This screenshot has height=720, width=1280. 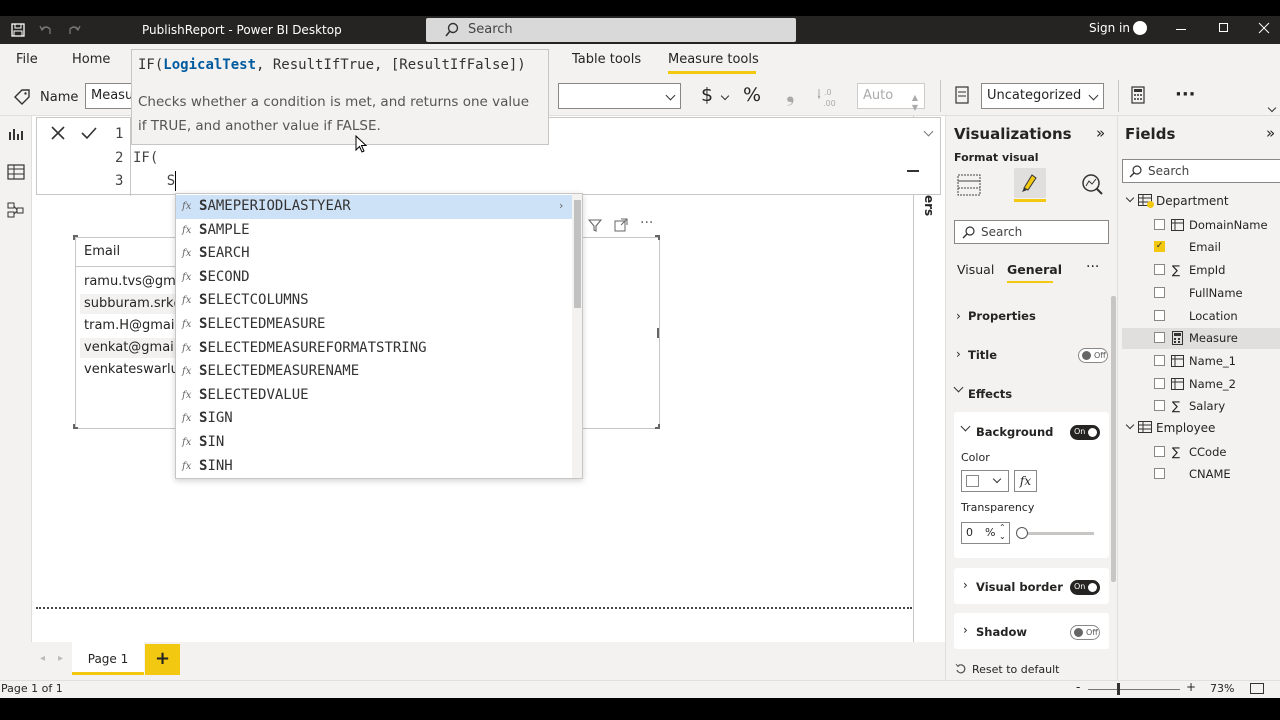 I want to click on cancel-icon, so click(x=58, y=133).